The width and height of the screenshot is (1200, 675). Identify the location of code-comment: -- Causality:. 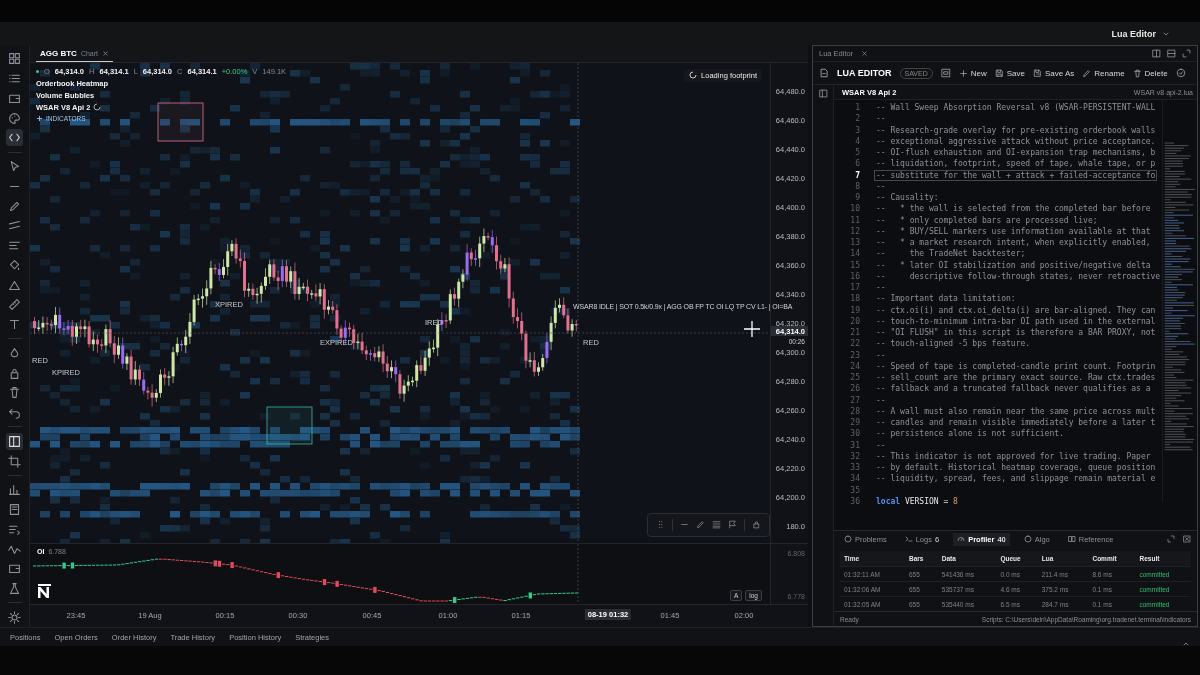
(907, 198).